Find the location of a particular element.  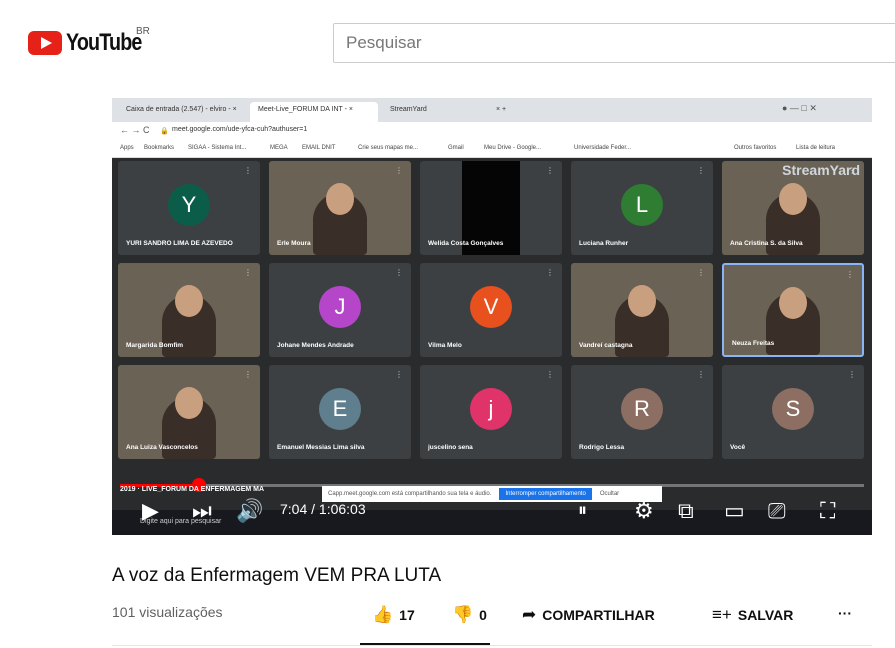

participant-avatar: j is located at coordinates (491, 409).